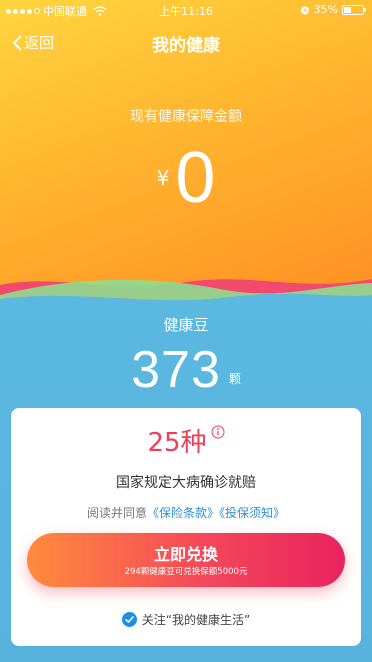 This screenshot has width=372, height=662. I want to click on currency-symbol: ¥, so click(163, 178).